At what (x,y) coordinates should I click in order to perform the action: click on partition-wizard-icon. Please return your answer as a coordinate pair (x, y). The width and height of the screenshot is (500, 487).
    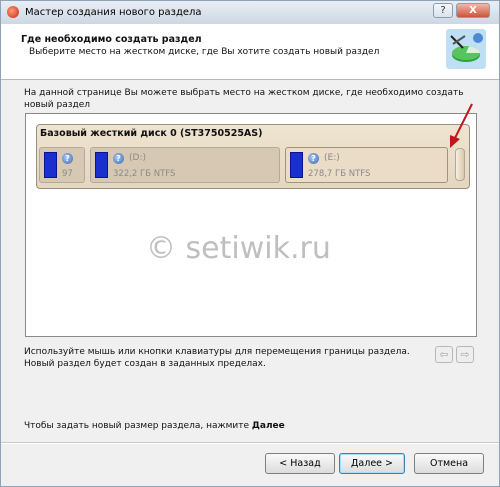
    Looking at the image, I should click on (466, 49).